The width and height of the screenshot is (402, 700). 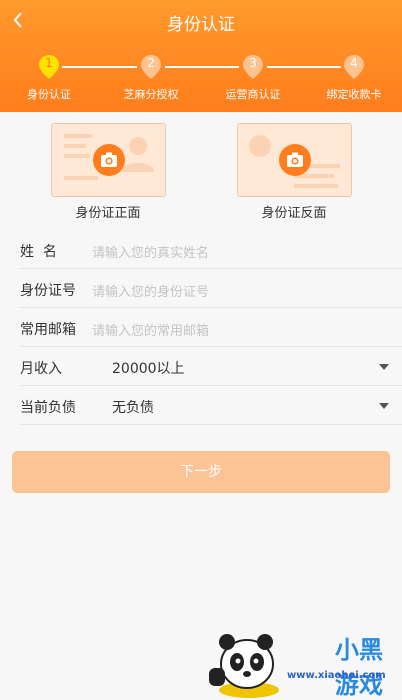 I want to click on id-card-front-upload, so click(x=108, y=160).